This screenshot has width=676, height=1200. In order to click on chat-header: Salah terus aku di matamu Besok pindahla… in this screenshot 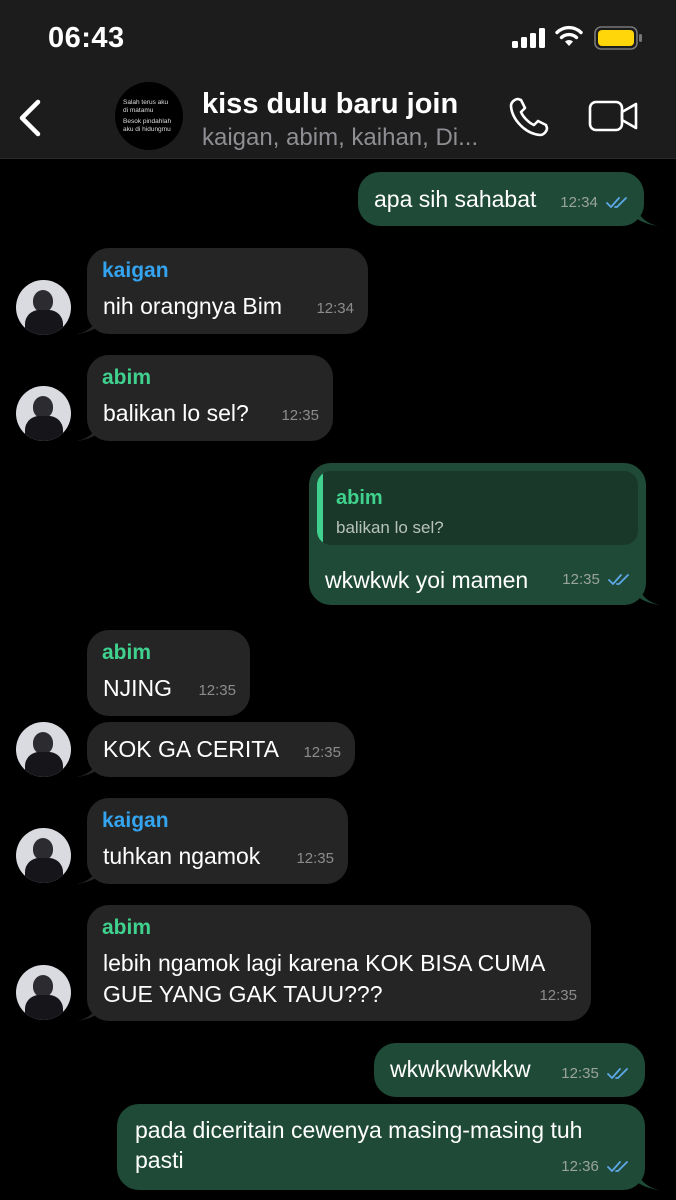, I will do `click(338, 118)`.